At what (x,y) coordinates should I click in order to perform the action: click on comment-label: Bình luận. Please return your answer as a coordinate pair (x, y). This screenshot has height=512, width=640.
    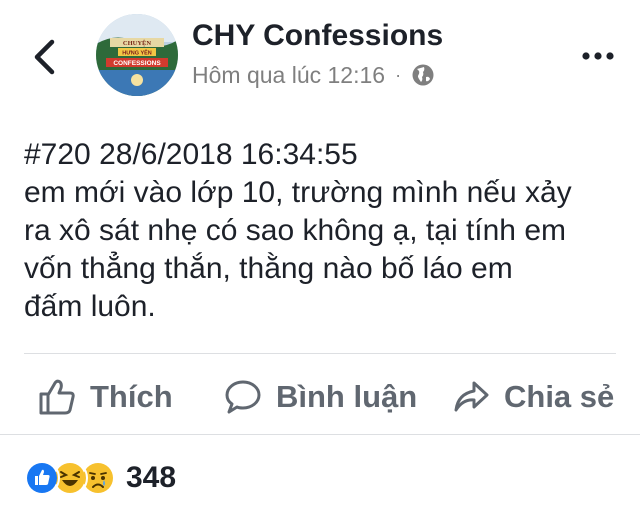
    Looking at the image, I should click on (347, 396).